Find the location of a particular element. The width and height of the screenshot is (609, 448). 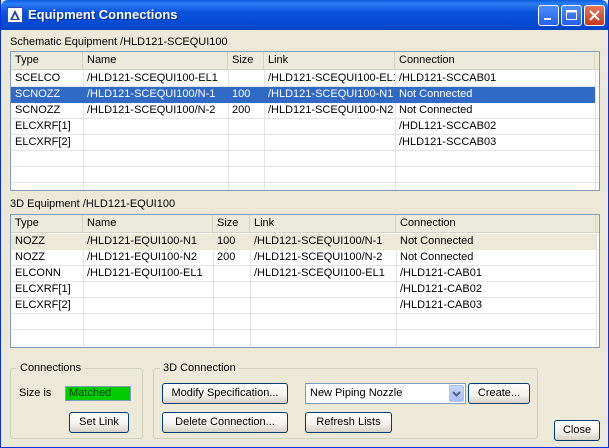

maximize-icon is located at coordinates (571, 15).